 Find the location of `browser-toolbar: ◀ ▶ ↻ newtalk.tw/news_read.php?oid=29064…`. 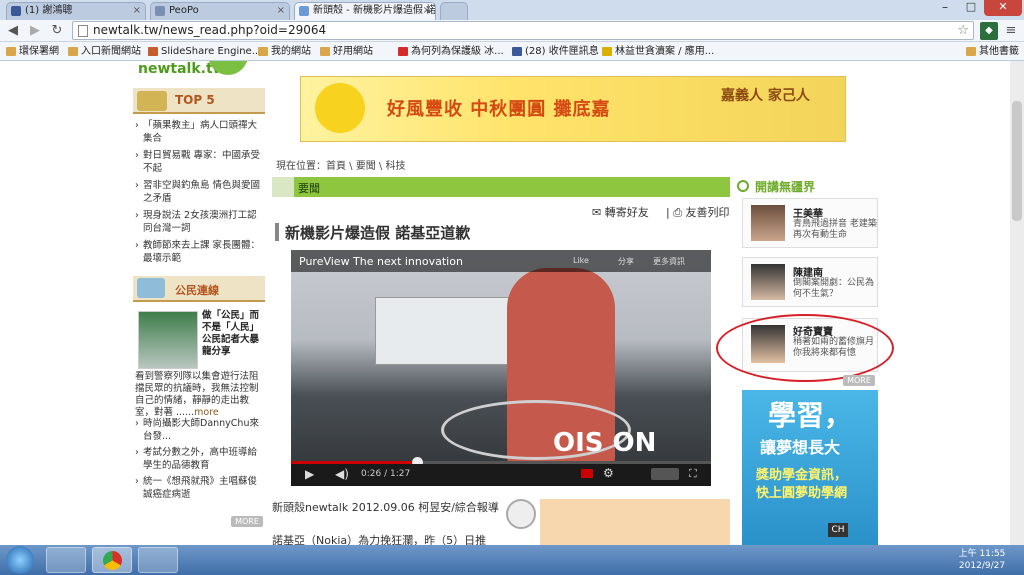

browser-toolbar: ◀ ▶ ↻ newtalk.tw/news_read.php?oid=29064… is located at coordinates (512, 31).